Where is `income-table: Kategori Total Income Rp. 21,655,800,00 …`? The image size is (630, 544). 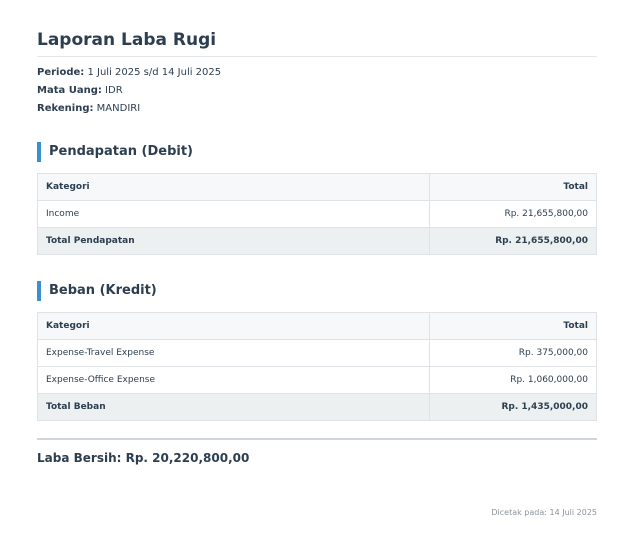
income-table: Kategori Total Income Rp. 21,655,800,00 … is located at coordinates (317, 214).